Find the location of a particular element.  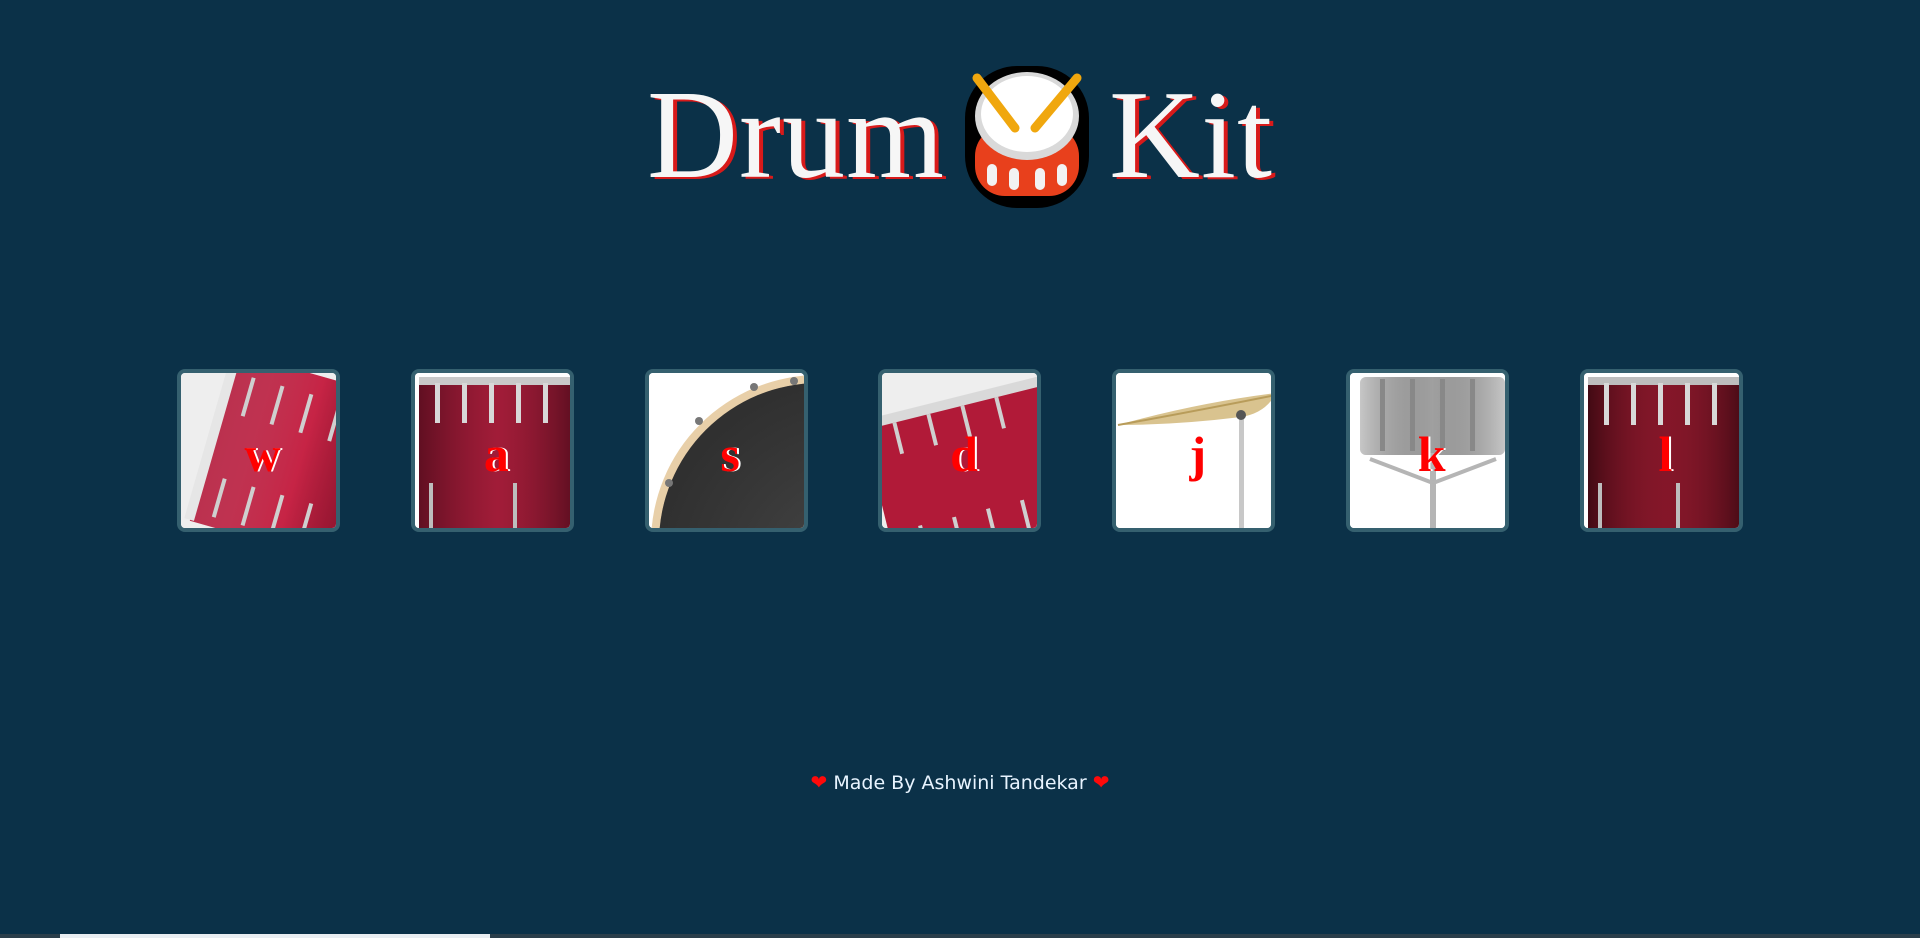

title-word-drum: Drum is located at coordinates (796, 135).